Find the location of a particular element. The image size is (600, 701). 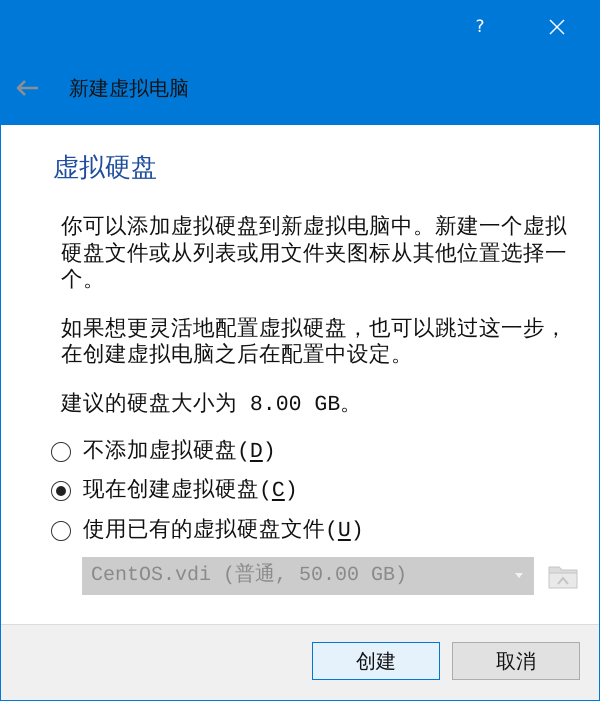

description-text: 你可以添加虚拟硬盘到新虚拟电脑中。新建一个虚拟硬盘文件或从列表或用文件夹图标从其他位置选择一个。 is located at coordinates (314, 254).